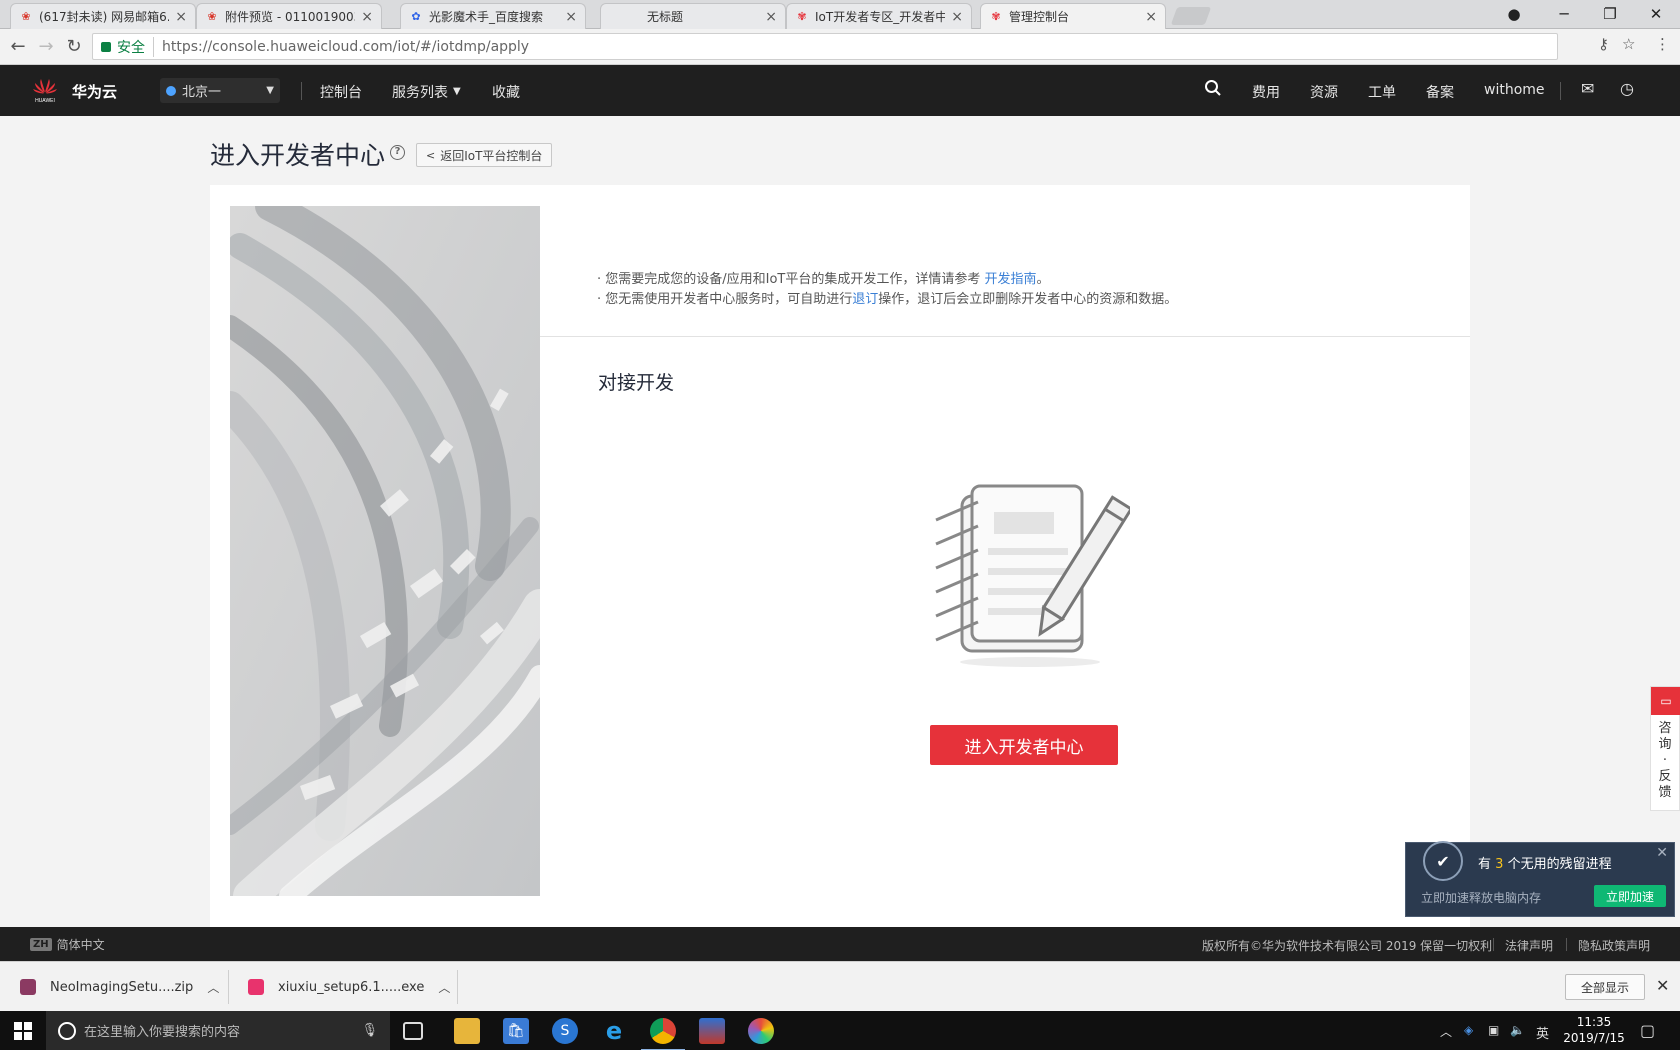 The width and height of the screenshot is (1680, 1050). Describe the element at coordinates (1481, 898) in the screenshot. I see `popup-subtitle: 立即加速释放电脑内存` at that location.